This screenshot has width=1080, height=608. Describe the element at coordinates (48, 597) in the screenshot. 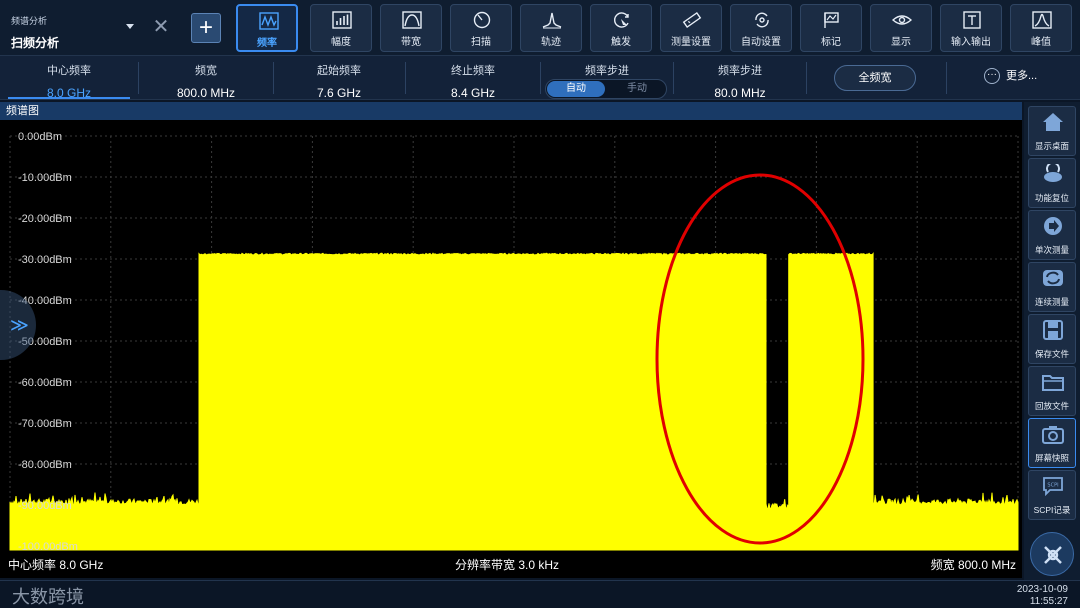

I see `watermark: 大数跨境` at that location.